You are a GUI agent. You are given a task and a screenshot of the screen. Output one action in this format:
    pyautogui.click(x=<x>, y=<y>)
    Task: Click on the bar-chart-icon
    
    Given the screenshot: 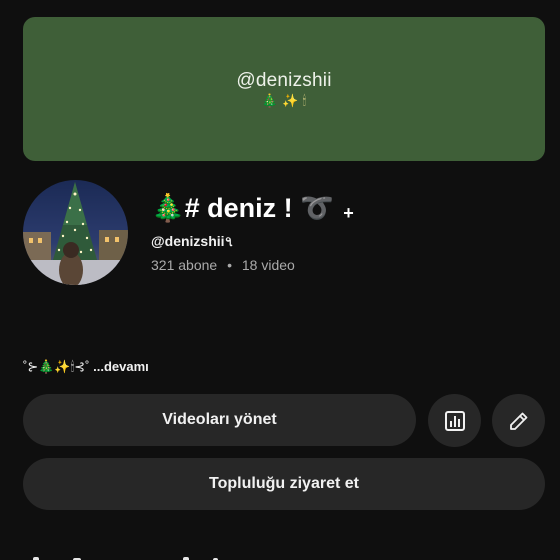 What is the action you would take?
    pyautogui.click(x=454, y=420)
    